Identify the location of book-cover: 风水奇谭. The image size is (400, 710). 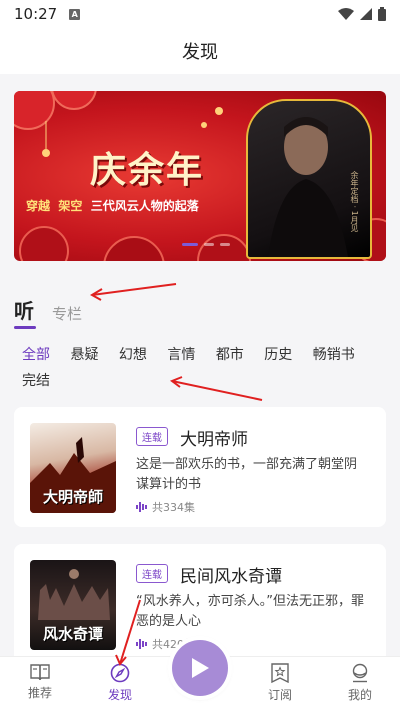
(73, 605).